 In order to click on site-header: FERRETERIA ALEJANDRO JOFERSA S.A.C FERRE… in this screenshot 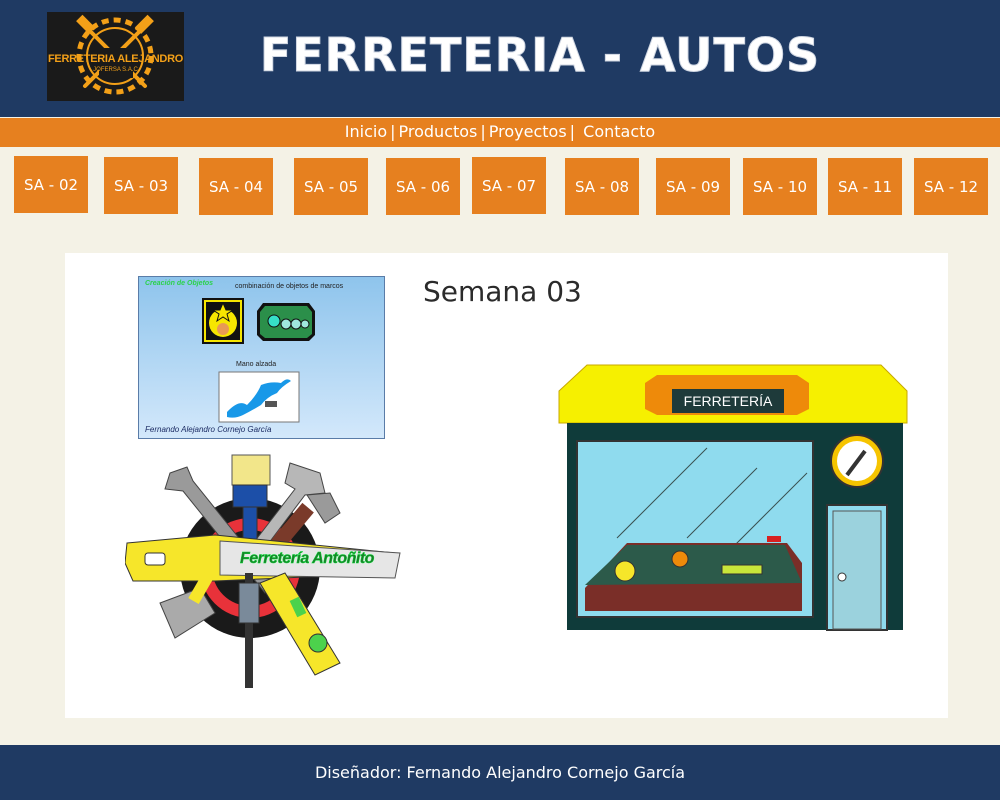, I will do `click(500, 58)`.